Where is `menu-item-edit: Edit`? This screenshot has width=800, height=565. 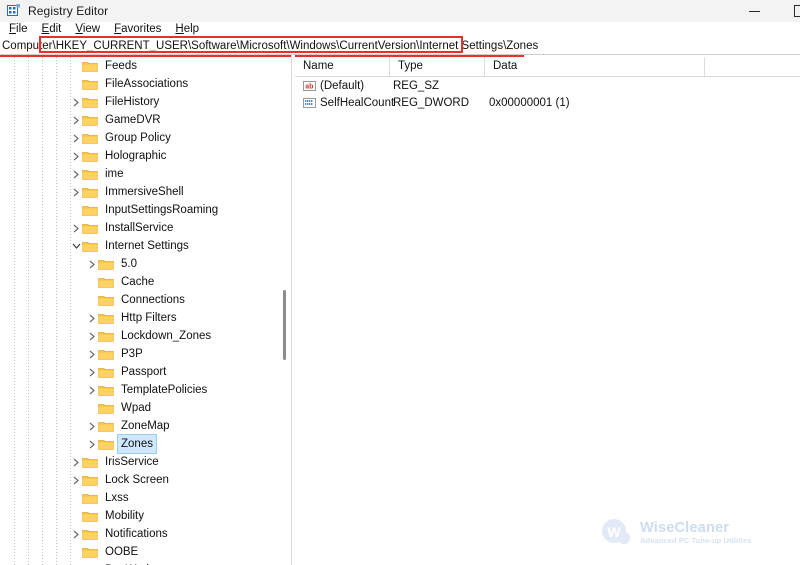
menu-item-edit: Edit is located at coordinates (52, 29).